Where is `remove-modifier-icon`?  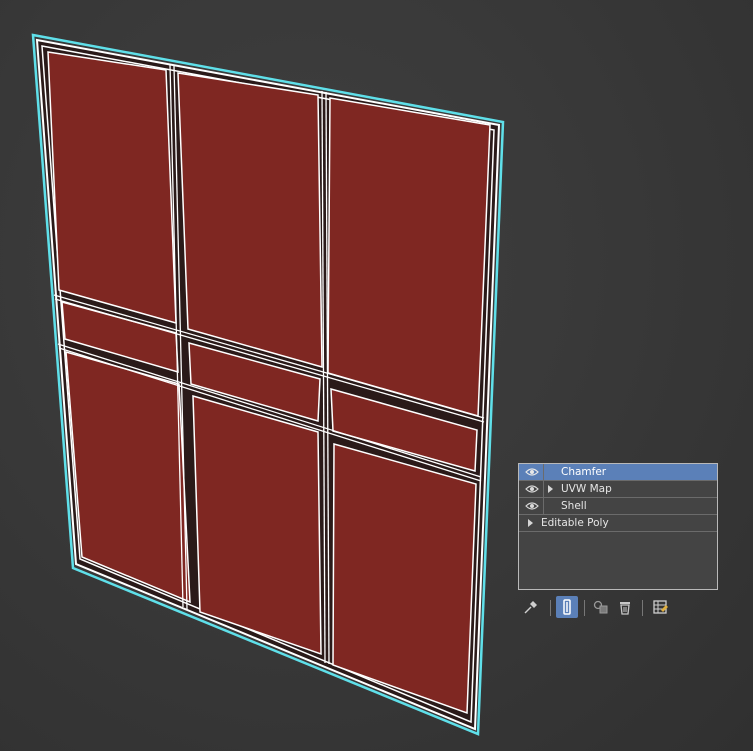 remove-modifier-icon is located at coordinates (625, 608).